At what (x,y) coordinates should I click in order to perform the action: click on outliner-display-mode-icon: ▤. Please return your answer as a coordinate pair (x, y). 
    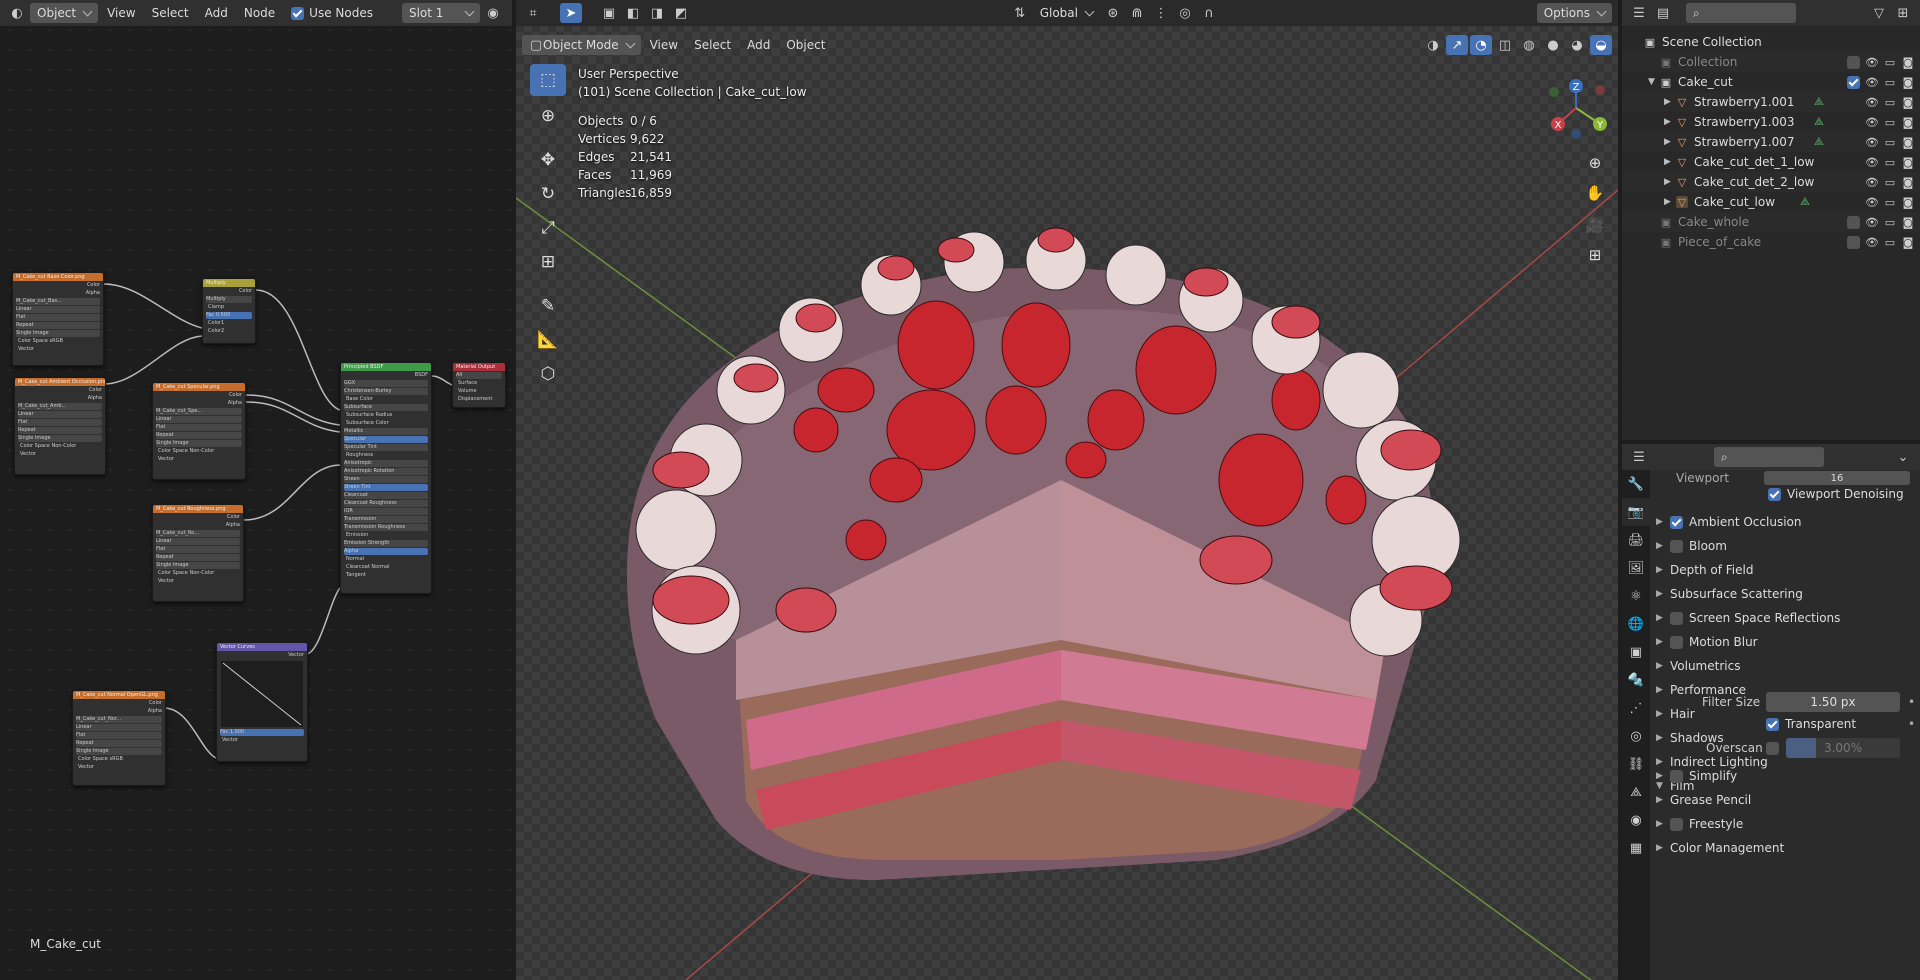
    Looking at the image, I should click on (1663, 13).